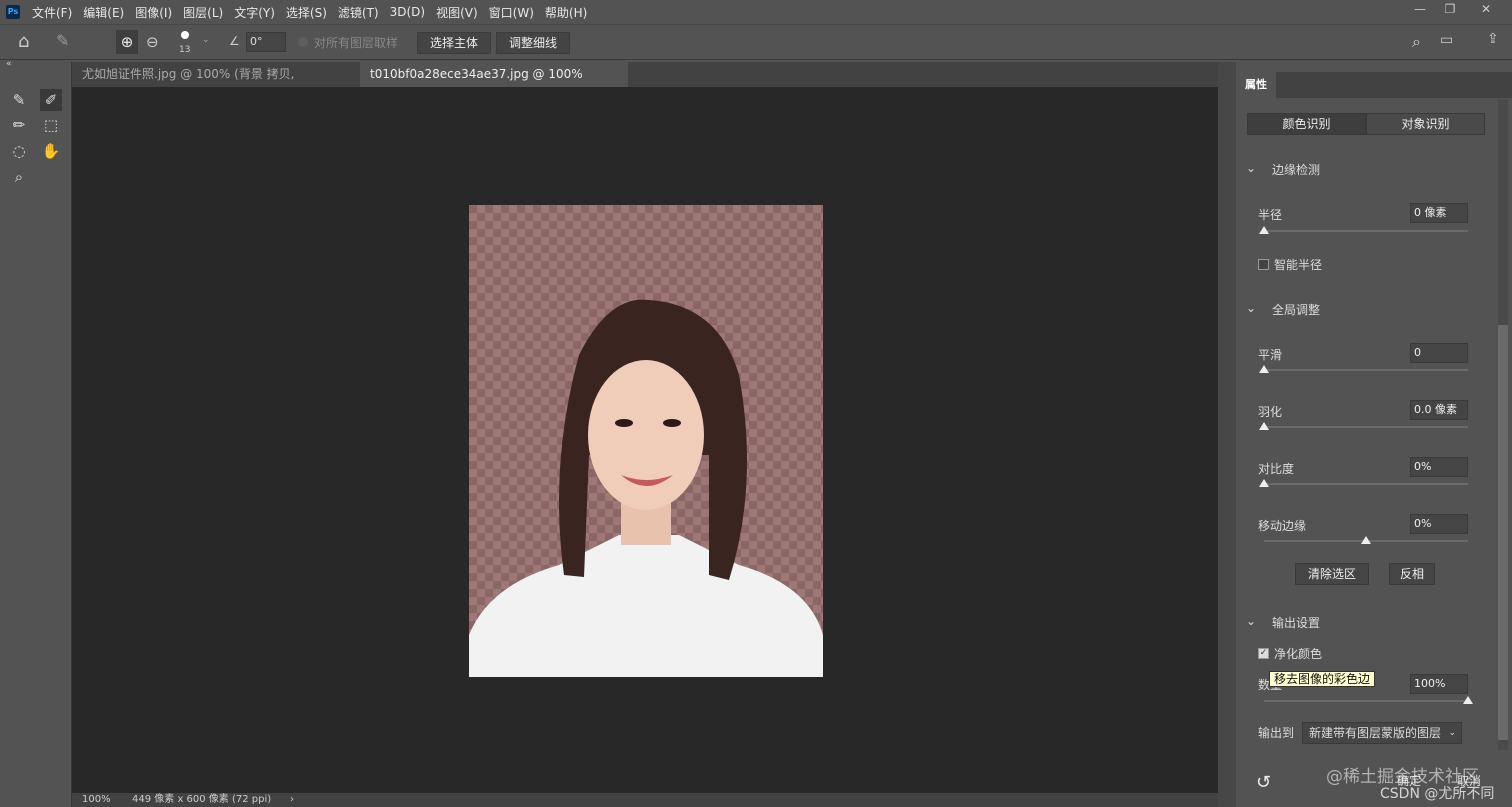 The width and height of the screenshot is (1512, 807). I want to click on edge-detection-heading: 边缘检测, so click(1296, 170).